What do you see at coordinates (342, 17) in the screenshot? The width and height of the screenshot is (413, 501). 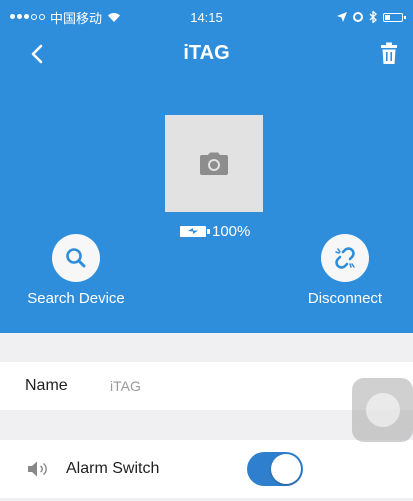 I see `location-arrow-icon` at bounding box center [342, 17].